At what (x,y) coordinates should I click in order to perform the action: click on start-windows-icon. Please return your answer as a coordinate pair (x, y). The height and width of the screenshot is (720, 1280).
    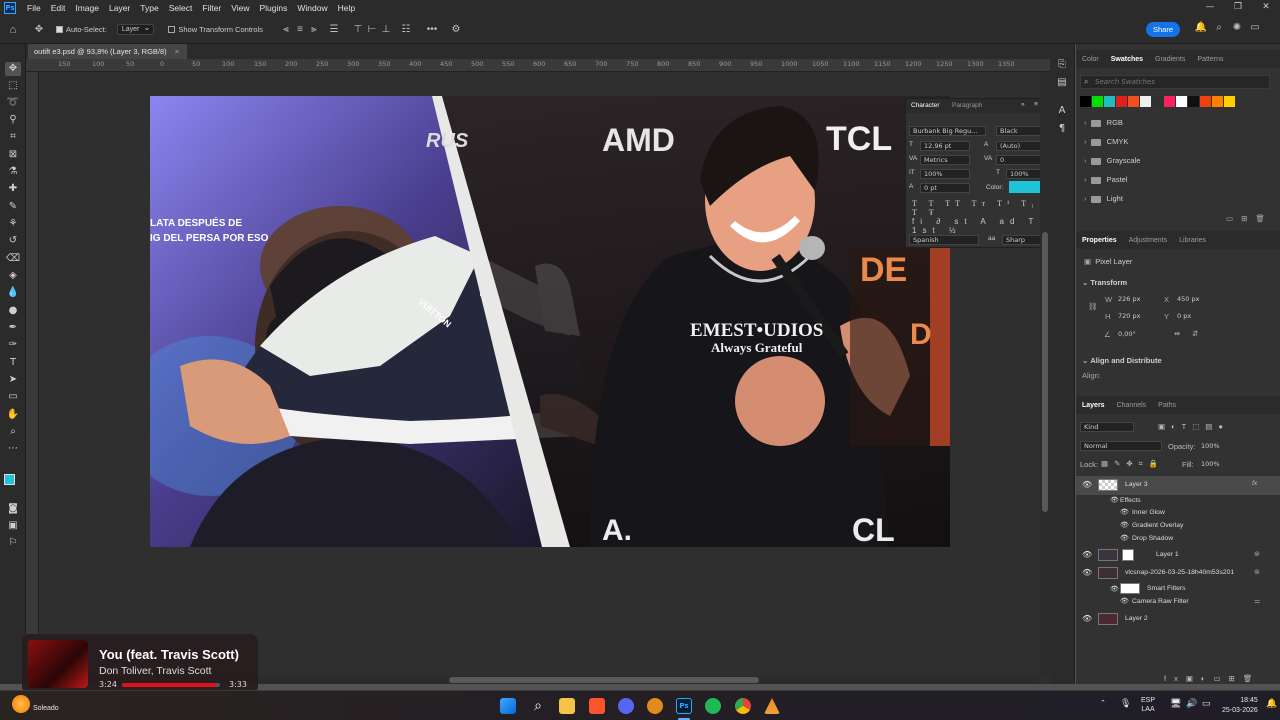
    Looking at the image, I should click on (508, 706).